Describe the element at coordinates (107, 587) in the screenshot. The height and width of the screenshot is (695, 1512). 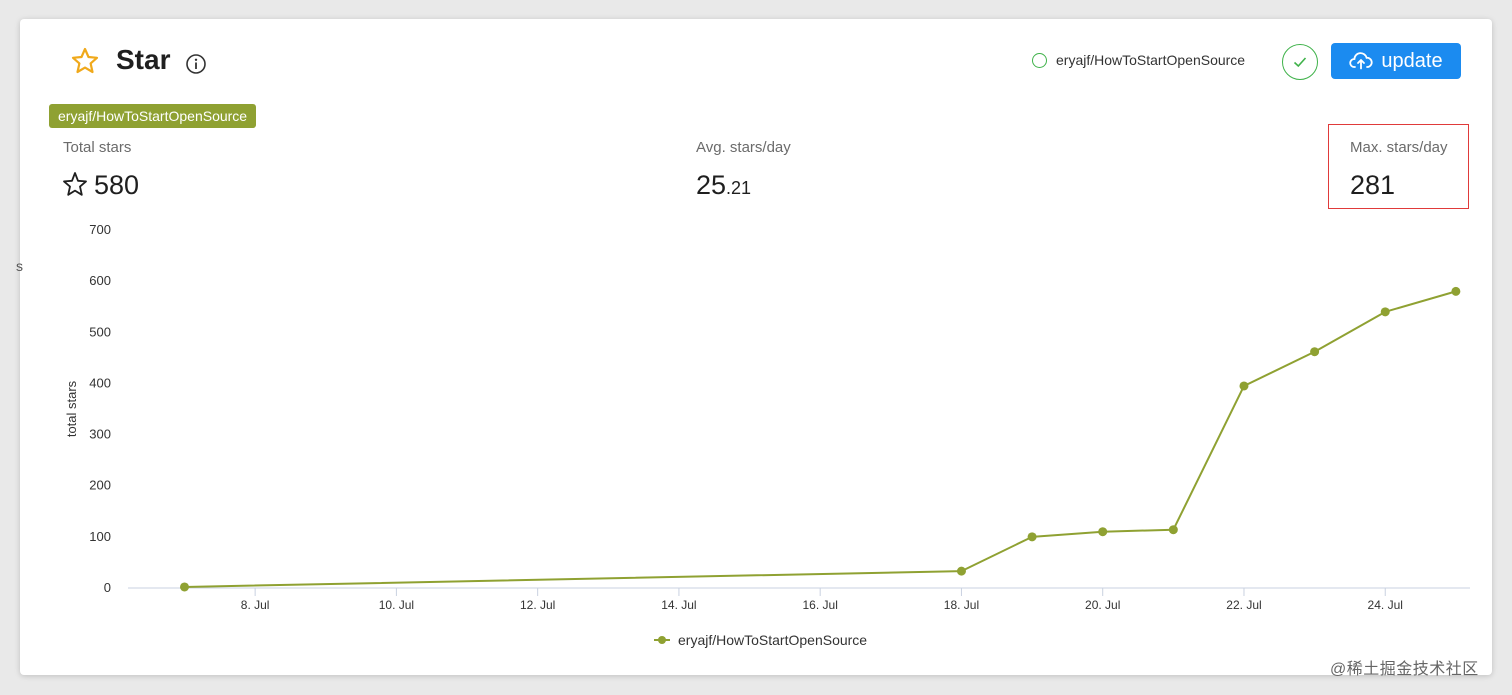
I see `y-tick-label: 0` at that location.